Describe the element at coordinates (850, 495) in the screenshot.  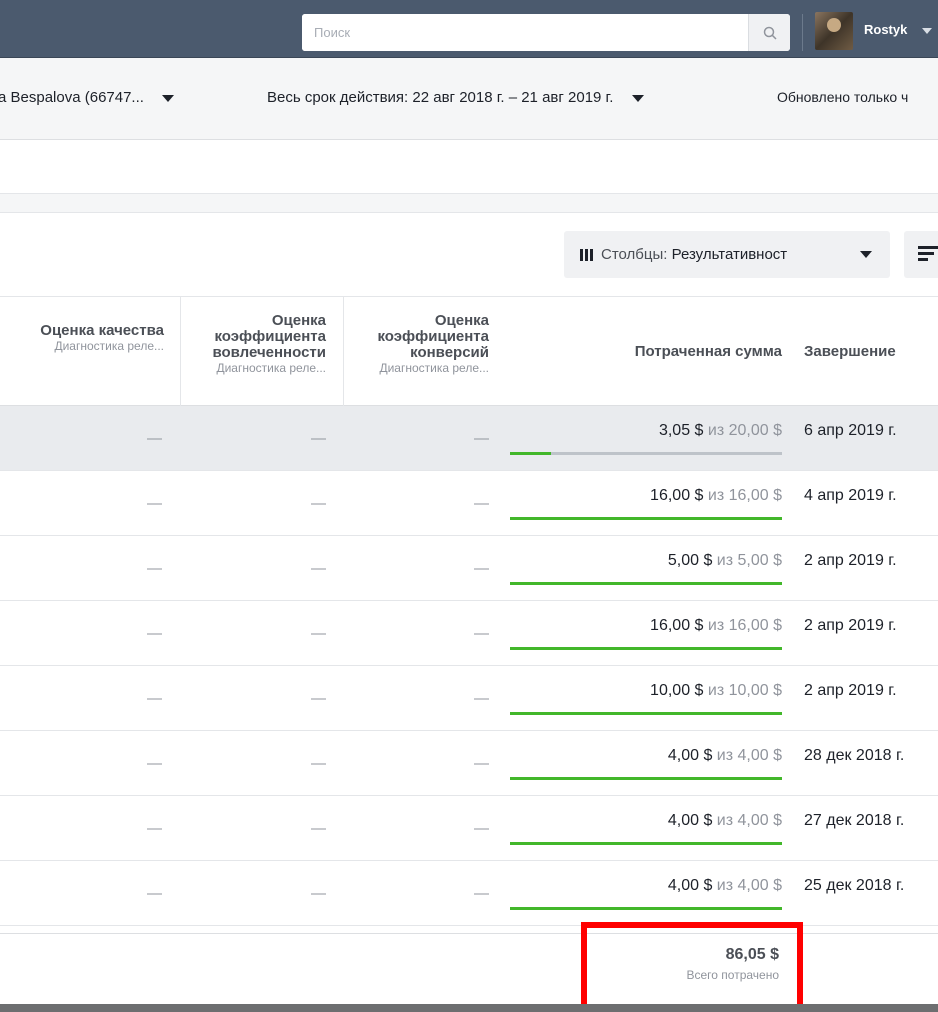
I see `cell-end-date: 4 апр 2019 г.` at that location.